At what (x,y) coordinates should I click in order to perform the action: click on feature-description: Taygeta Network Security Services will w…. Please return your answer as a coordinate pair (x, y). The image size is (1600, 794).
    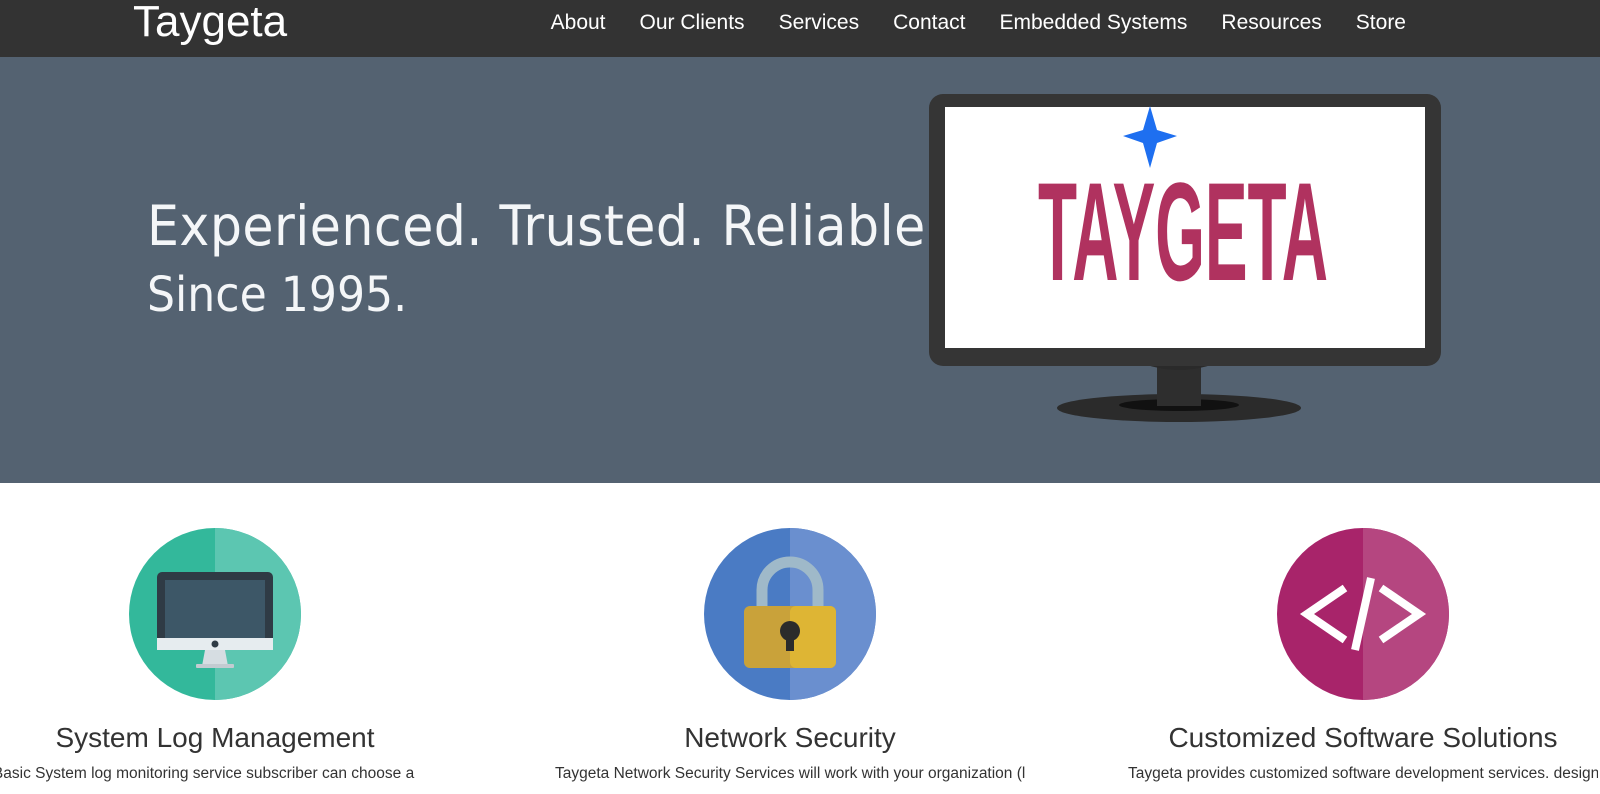
    Looking at the image, I should click on (790, 773).